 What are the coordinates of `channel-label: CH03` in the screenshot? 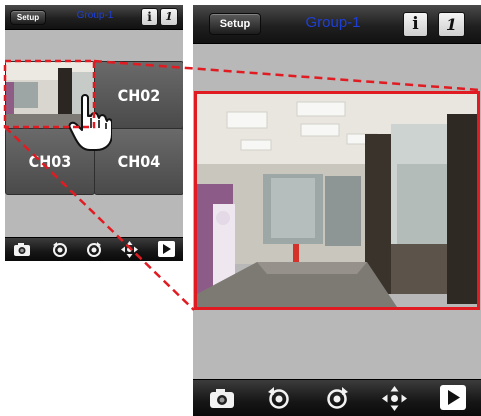 It's located at (50, 161).